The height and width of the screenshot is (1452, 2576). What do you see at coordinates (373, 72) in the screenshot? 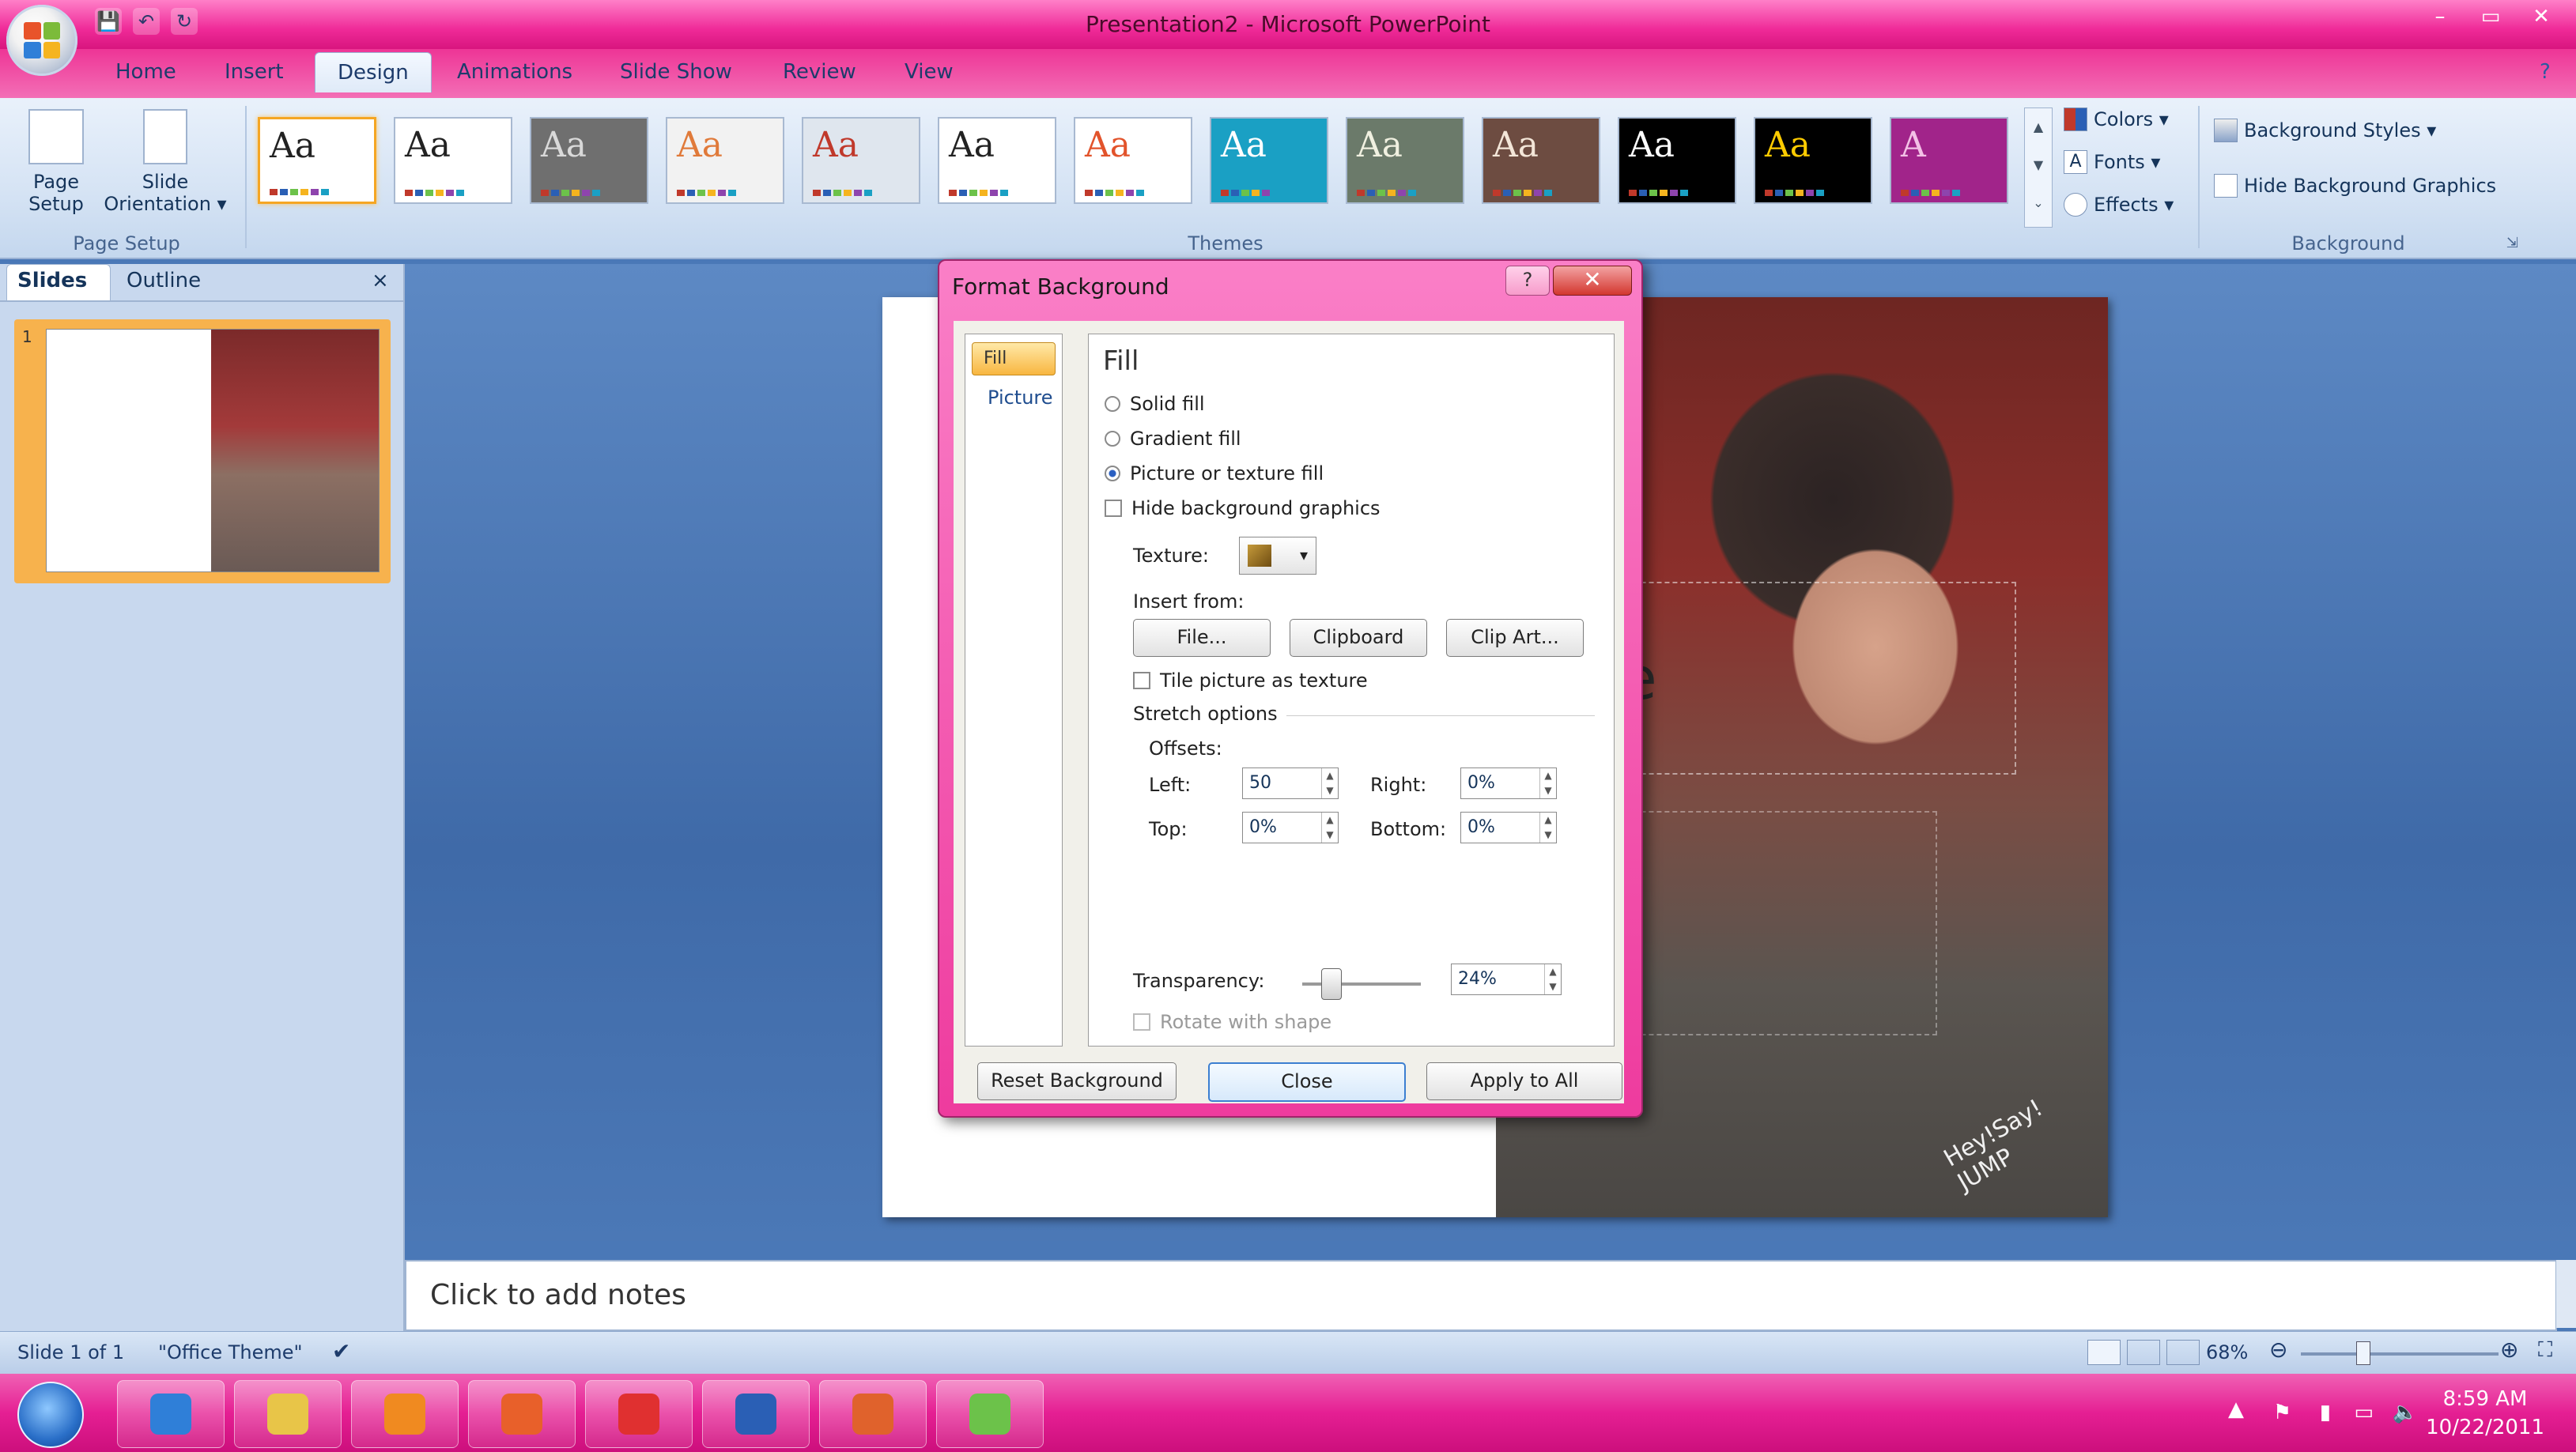
I see `tab-design: Design` at bounding box center [373, 72].